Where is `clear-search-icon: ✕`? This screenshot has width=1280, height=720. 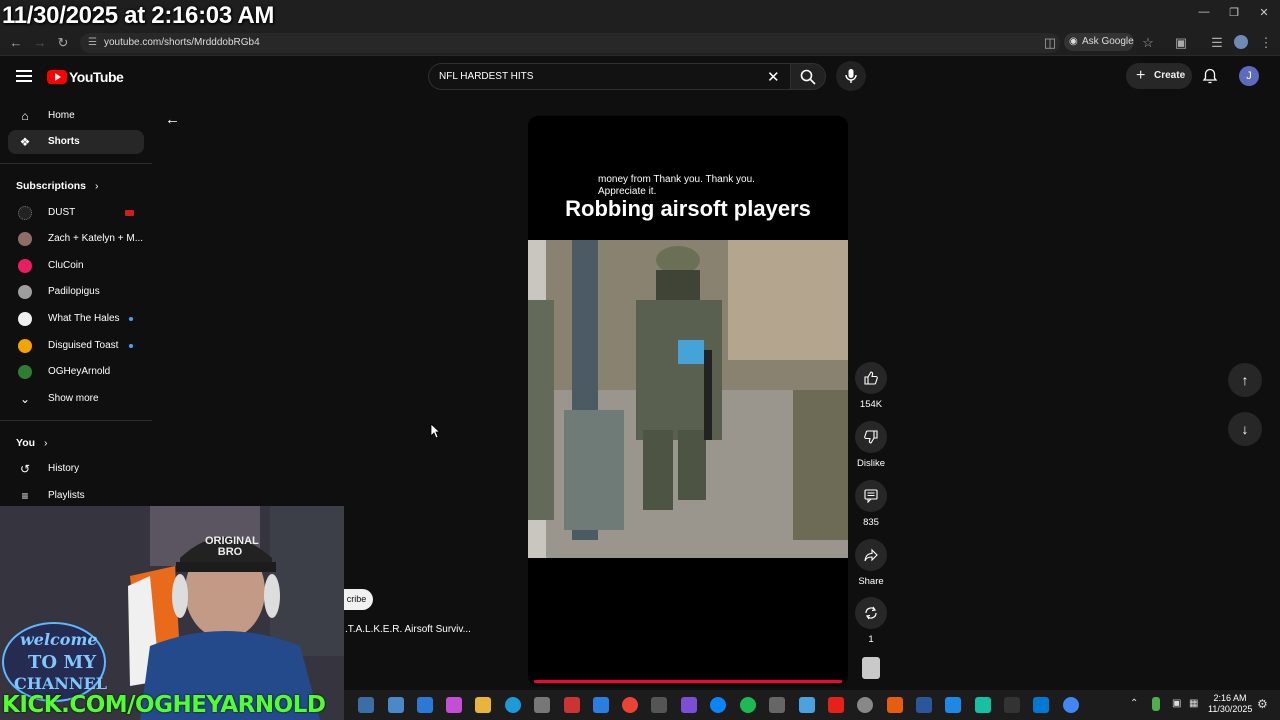 clear-search-icon: ✕ is located at coordinates (773, 77).